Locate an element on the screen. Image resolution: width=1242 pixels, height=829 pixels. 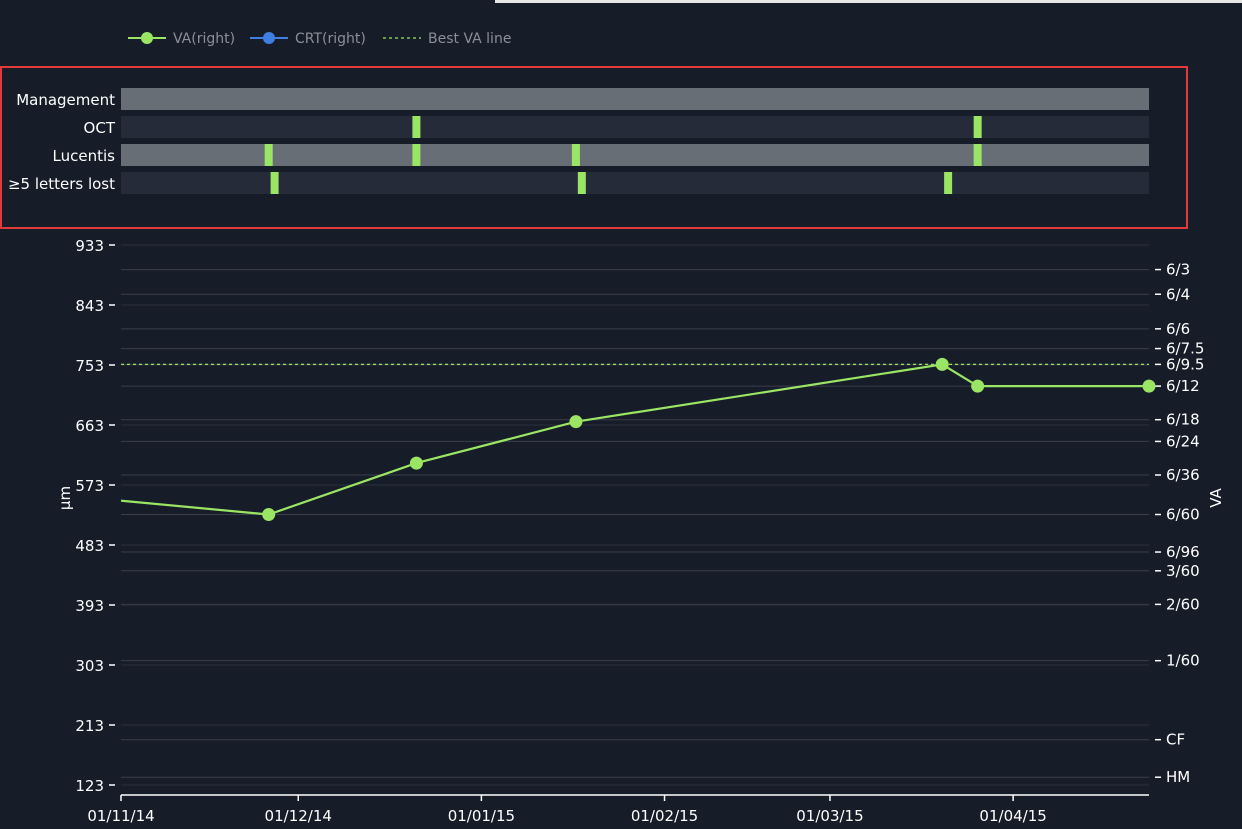
timeline-row: Management is located at coordinates (582, 99).